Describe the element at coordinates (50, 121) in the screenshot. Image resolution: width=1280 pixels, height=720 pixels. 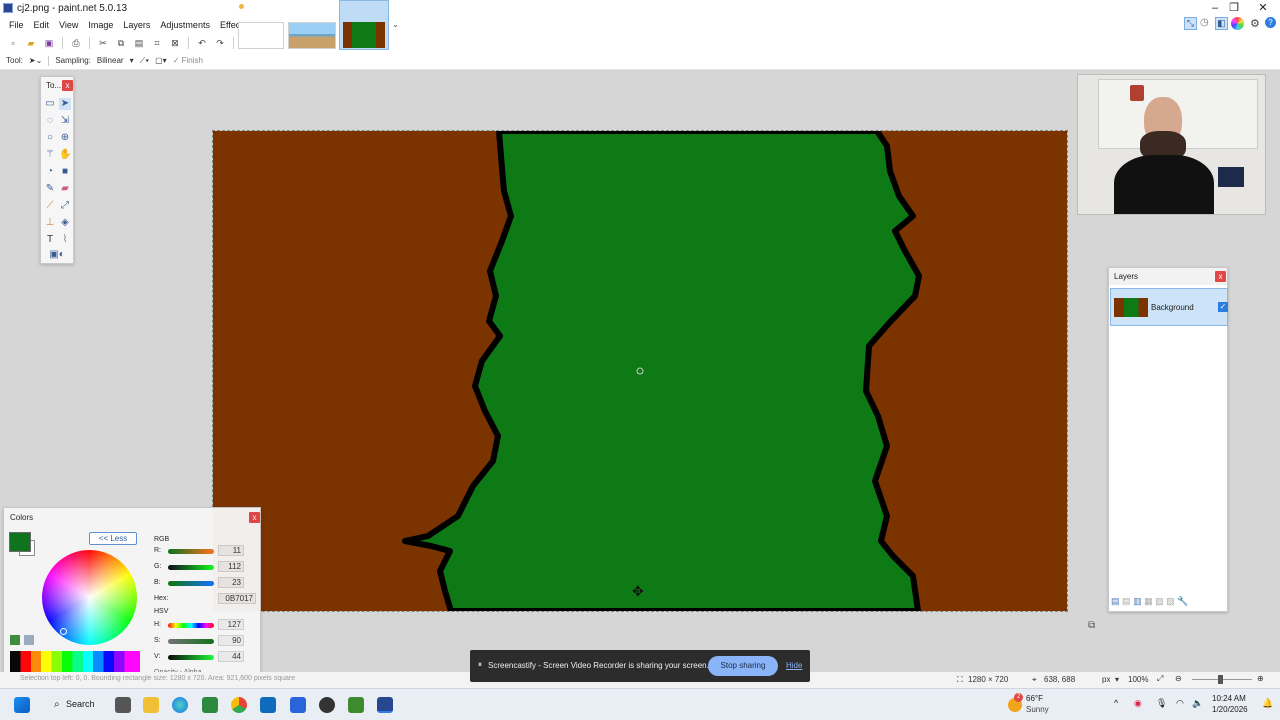
I see `lasso-tool-icon: ◌` at that location.